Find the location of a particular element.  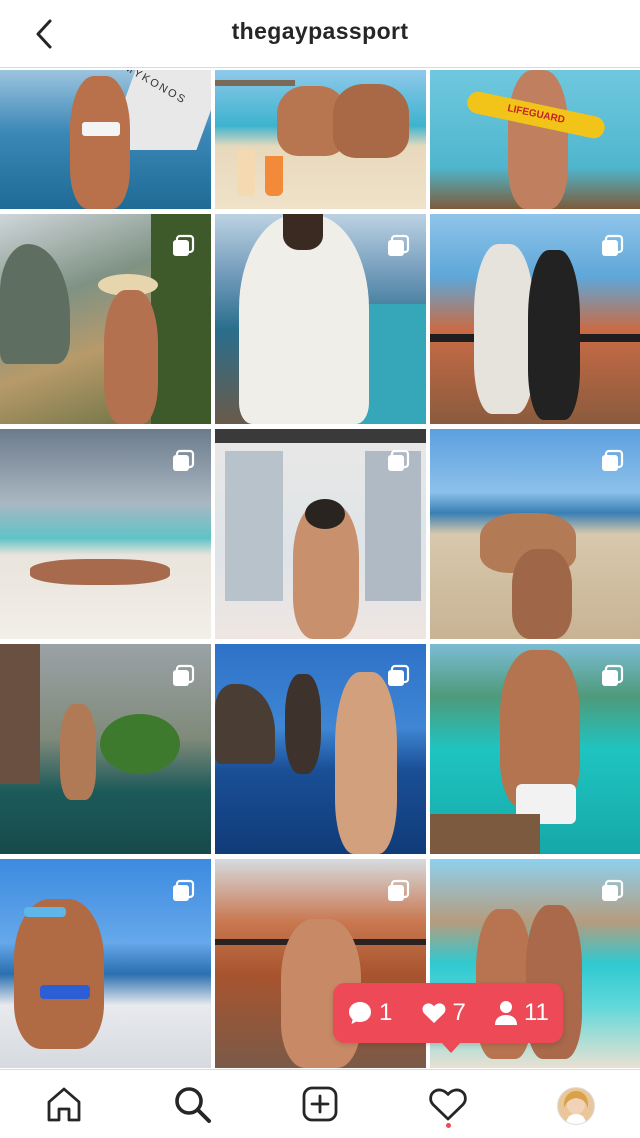

tab-home is located at coordinates (64, 1104).